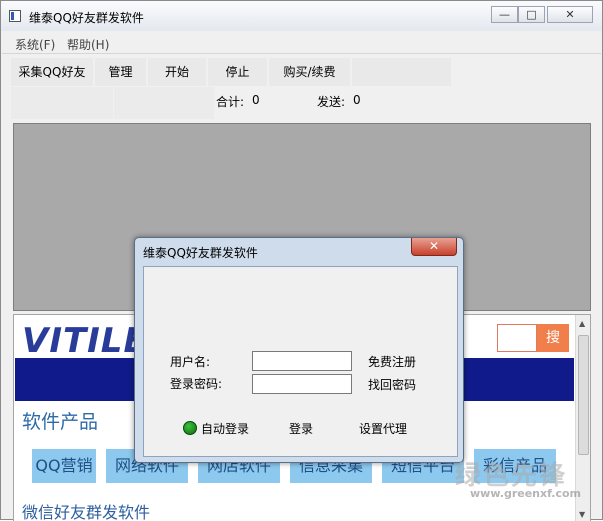 This screenshot has height=521, width=603. I want to click on sent-value: 0, so click(357, 100).